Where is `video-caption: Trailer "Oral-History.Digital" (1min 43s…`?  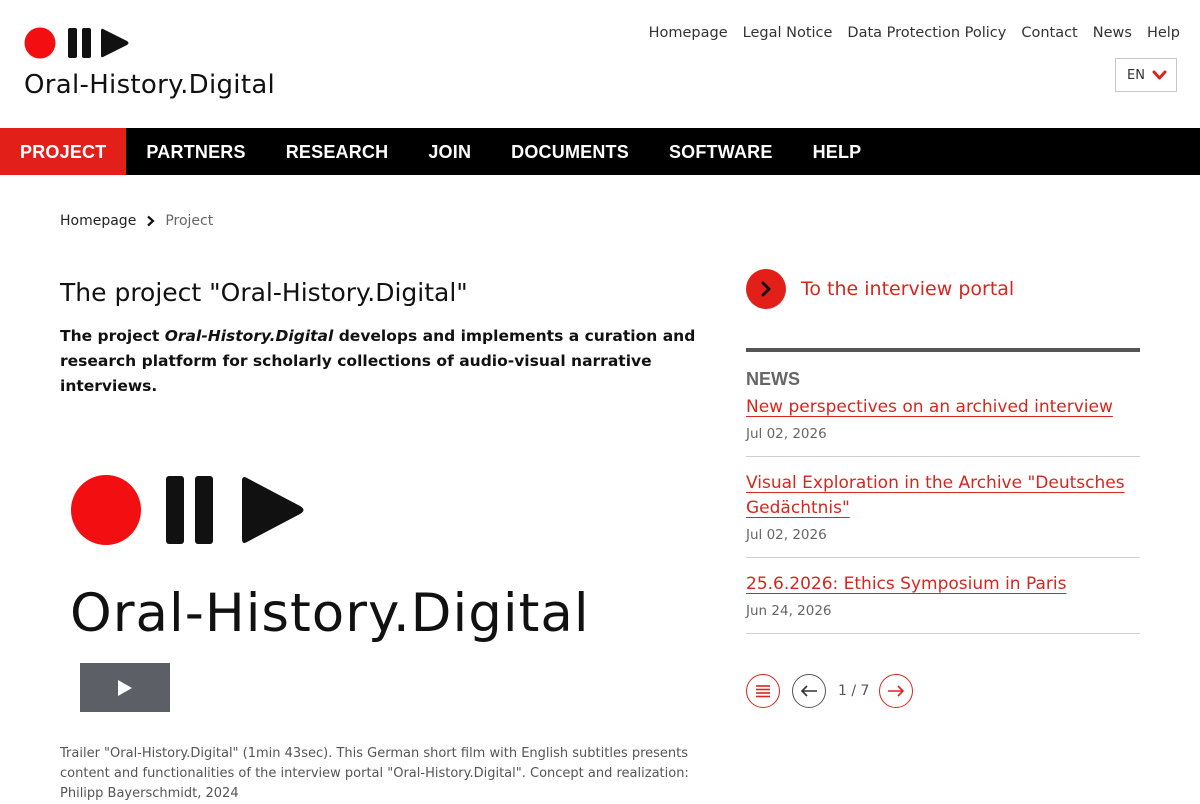
video-caption: Trailer "Oral-History.Digital" (1min 43s… is located at coordinates (374, 773).